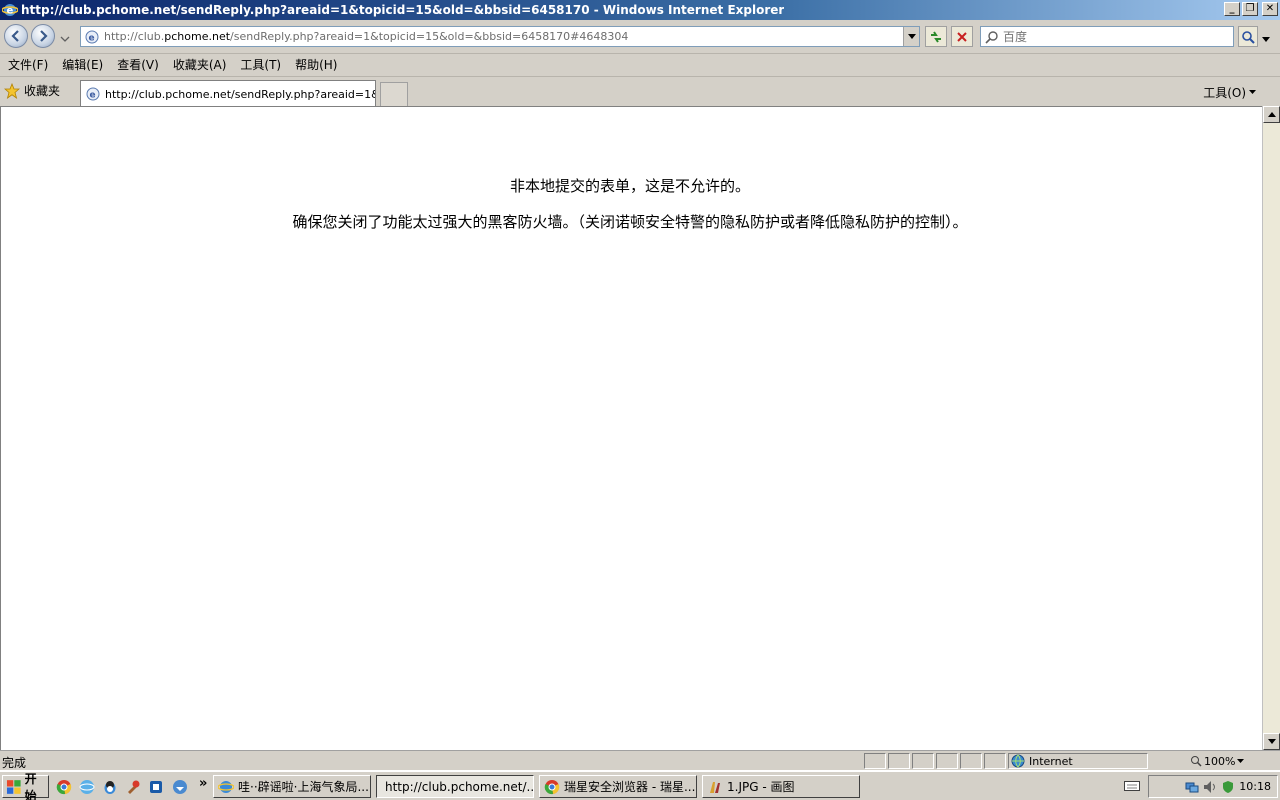  Describe the element at coordinates (12, 90) in the screenshot. I see `star-icon` at that location.